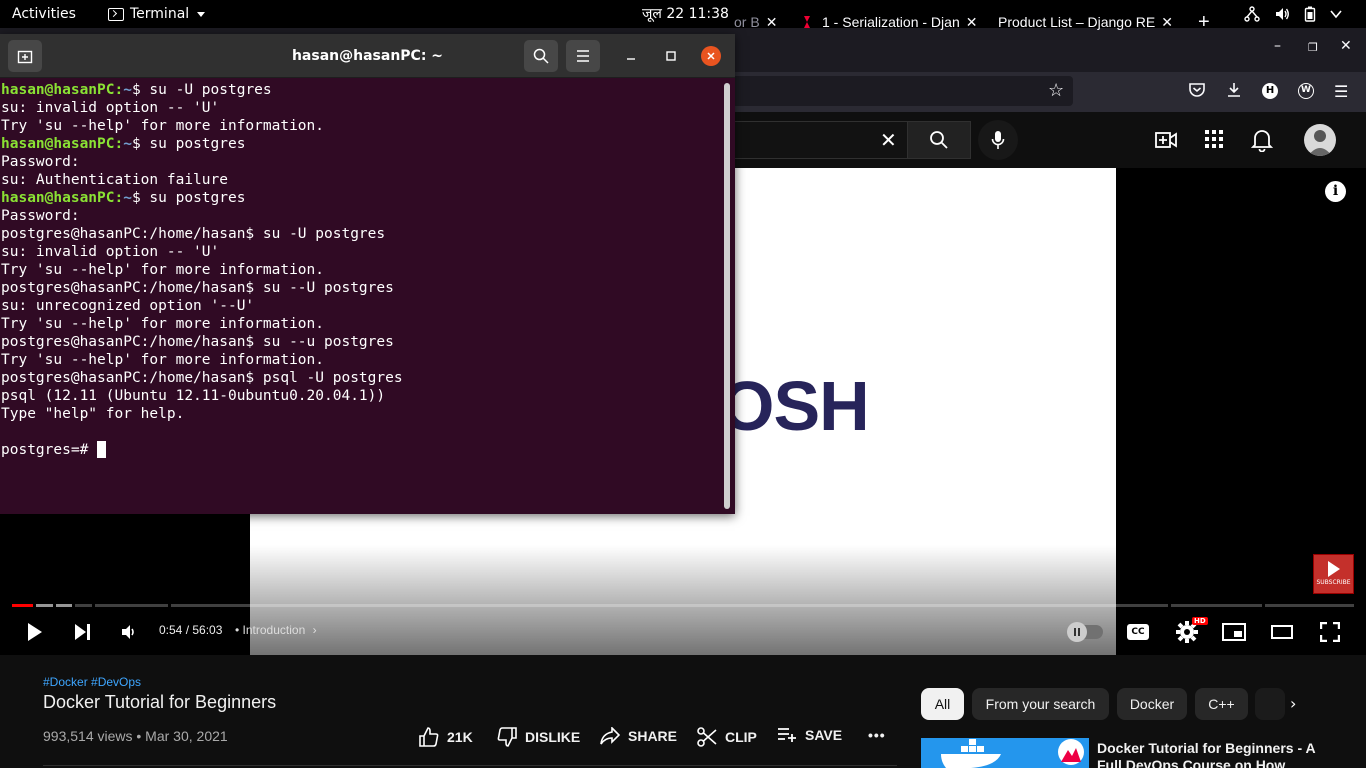 The image size is (1366, 768). What do you see at coordinates (583, 56) in the screenshot?
I see `terminal-menu-button` at bounding box center [583, 56].